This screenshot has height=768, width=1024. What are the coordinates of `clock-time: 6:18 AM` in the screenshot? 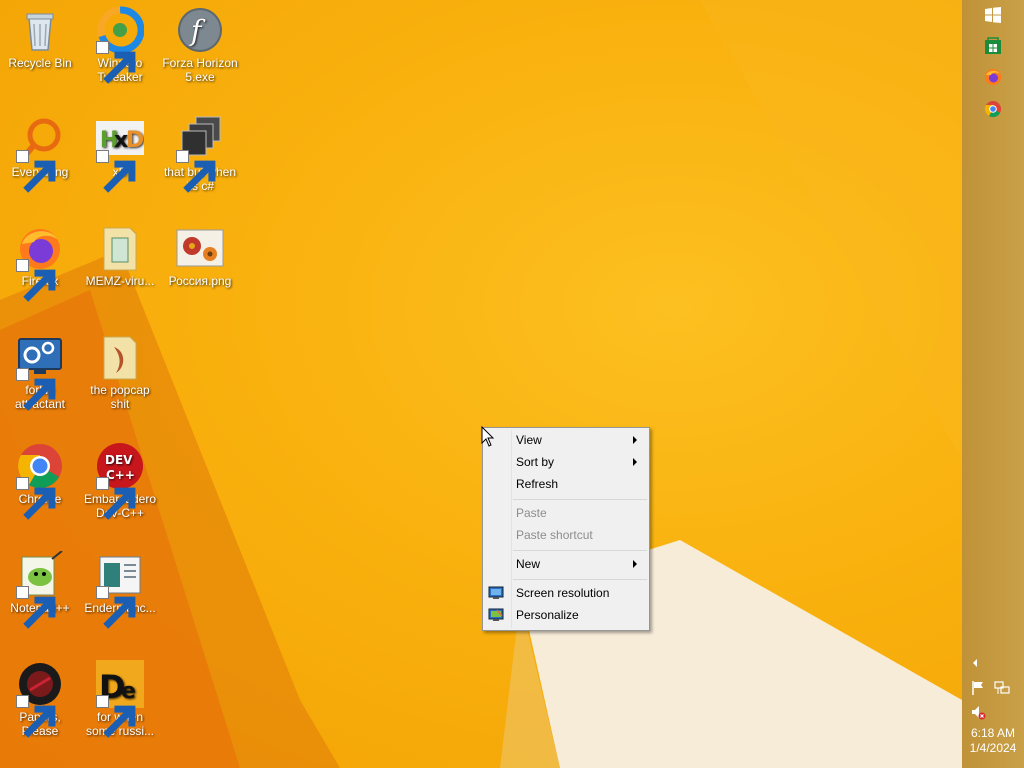 It's located at (993, 733).